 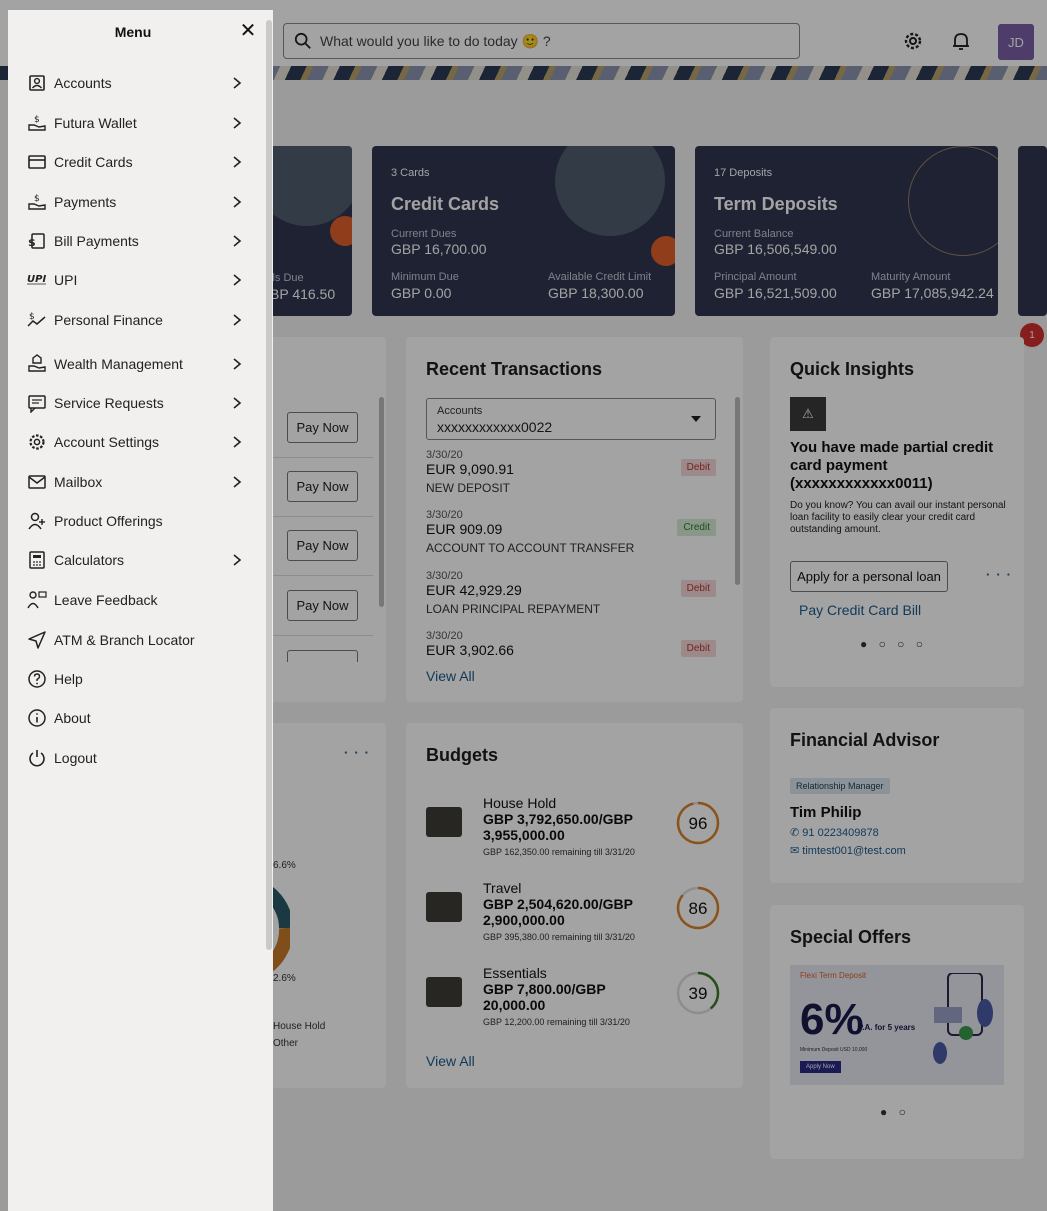 I want to click on menu-item-leave-feedback: Leave Feedback, so click(x=135, y=600).